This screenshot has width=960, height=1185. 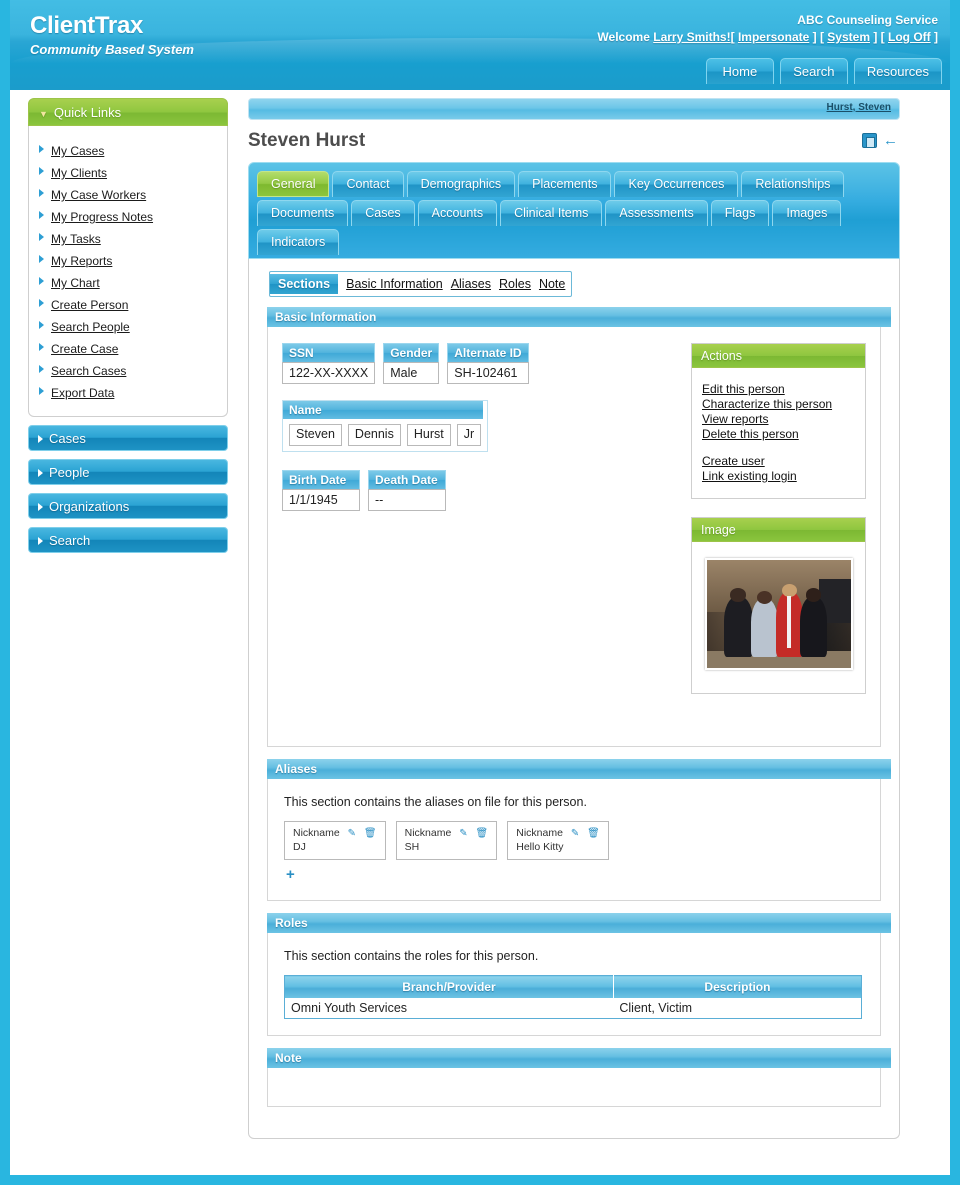 I want to click on list-item: My Case Workers, so click(x=128, y=195).